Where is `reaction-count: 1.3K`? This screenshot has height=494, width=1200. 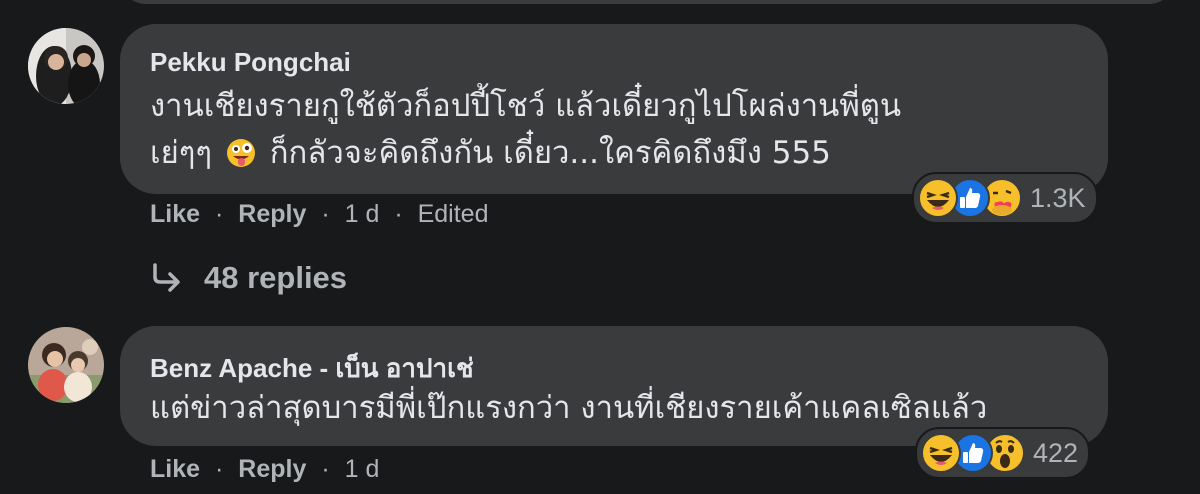 reaction-count: 1.3K is located at coordinates (1058, 197).